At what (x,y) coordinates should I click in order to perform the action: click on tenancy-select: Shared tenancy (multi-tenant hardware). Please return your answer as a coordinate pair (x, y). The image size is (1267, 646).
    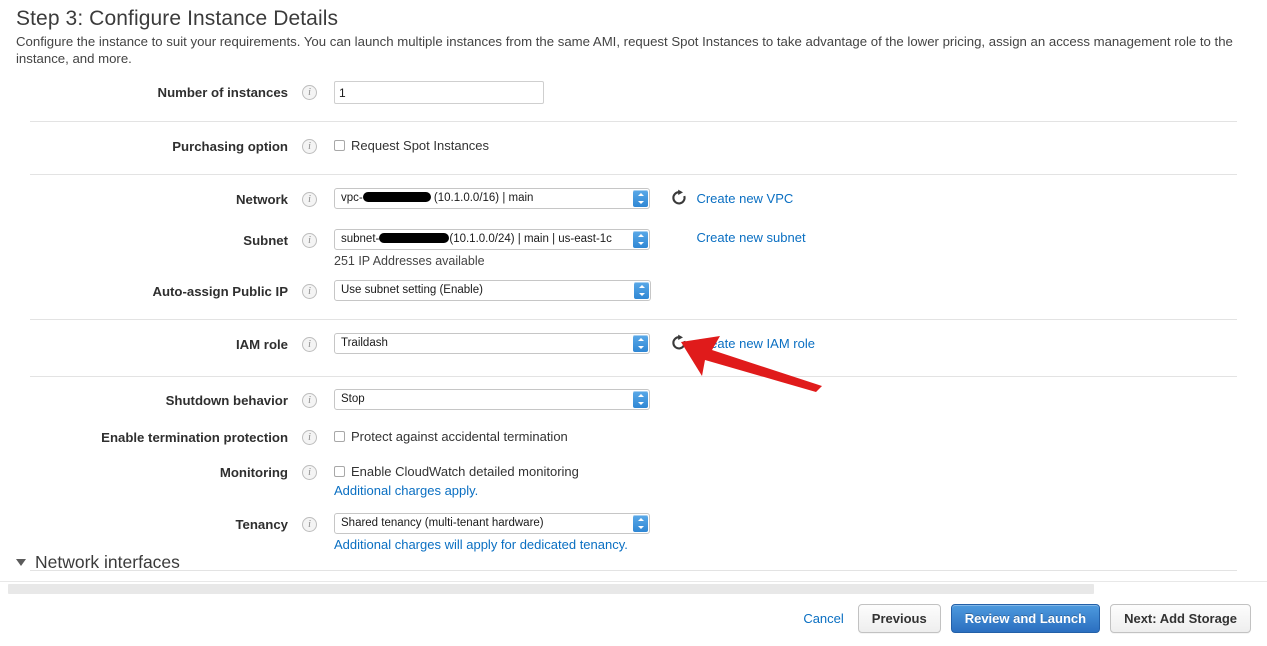
    Looking at the image, I should click on (492, 523).